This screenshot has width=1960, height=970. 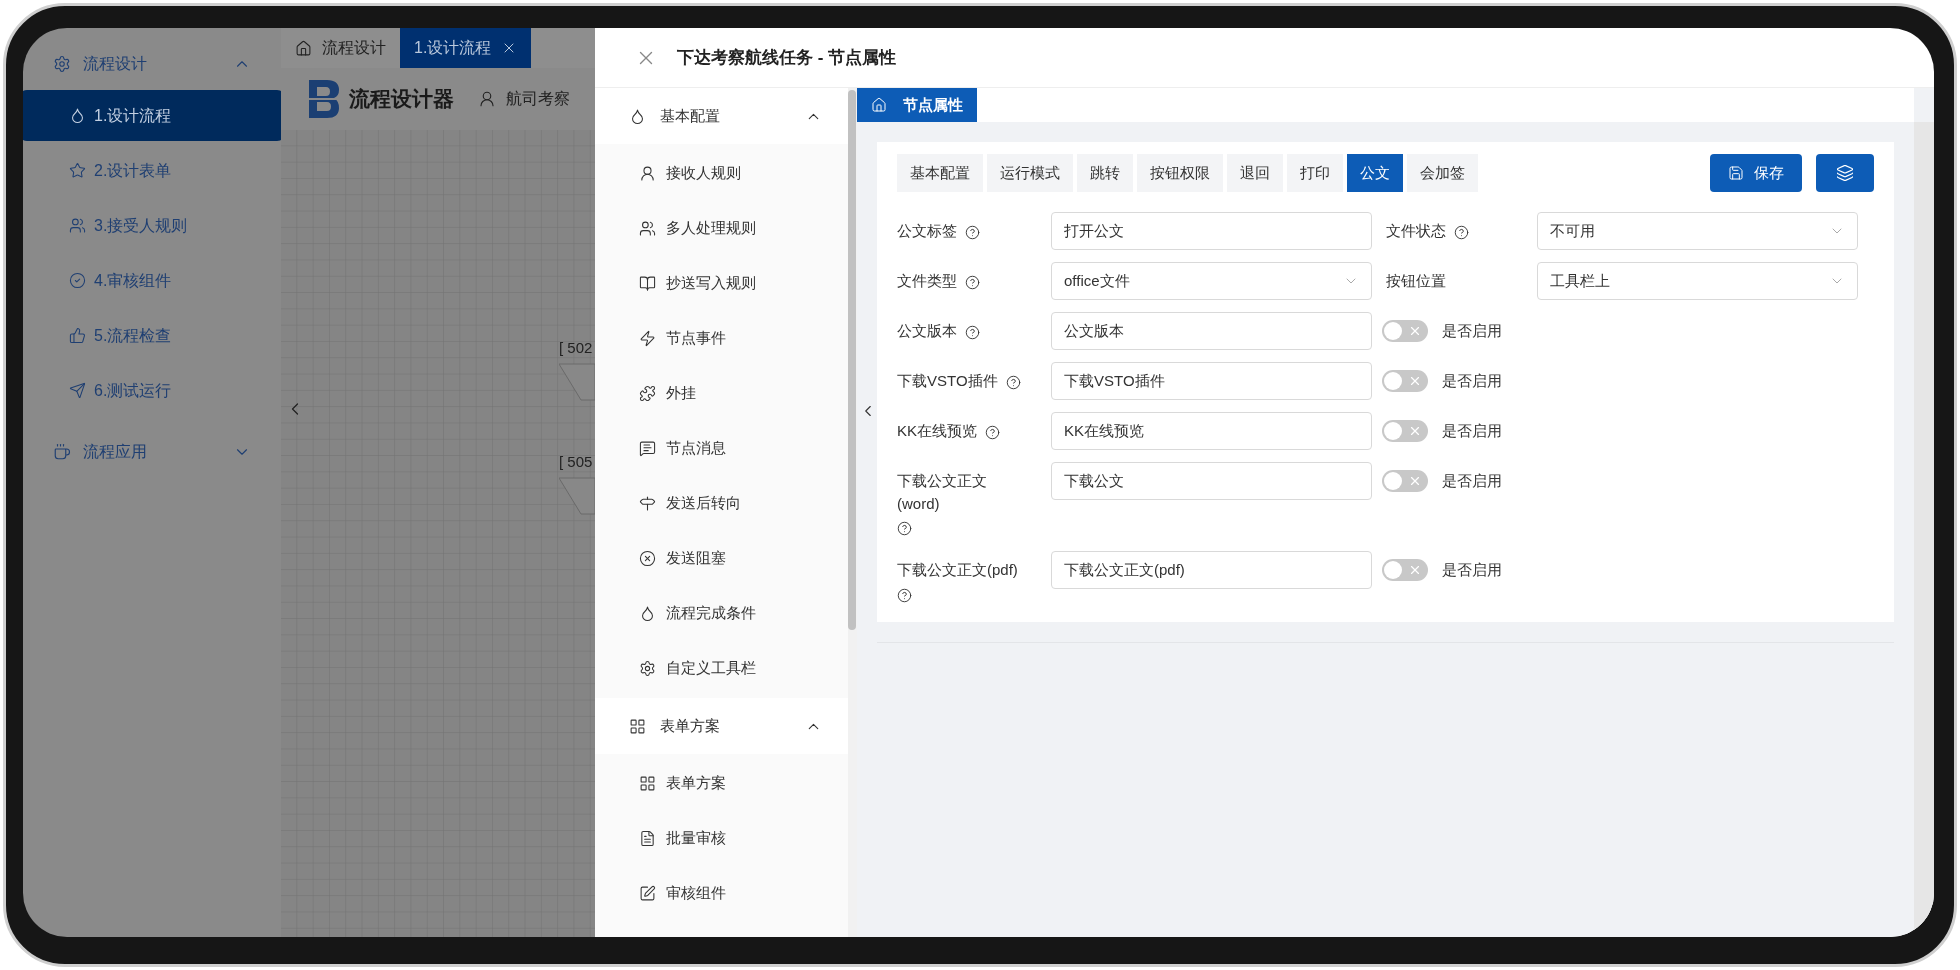 What do you see at coordinates (721, 283) in the screenshot?
I see `menu-item: 抄送写入规则` at bounding box center [721, 283].